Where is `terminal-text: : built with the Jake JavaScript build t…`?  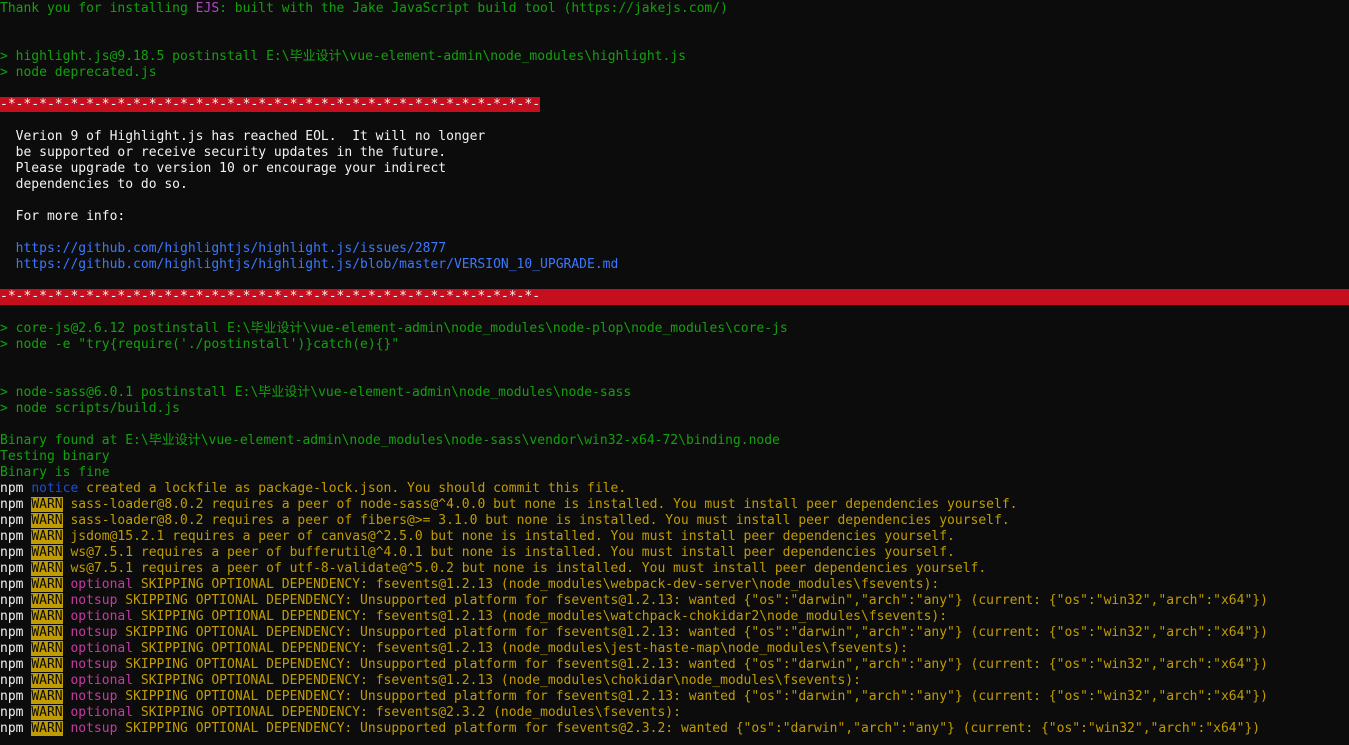
terminal-text: : built with the Jake JavaScript build t… is located at coordinates (473, 8).